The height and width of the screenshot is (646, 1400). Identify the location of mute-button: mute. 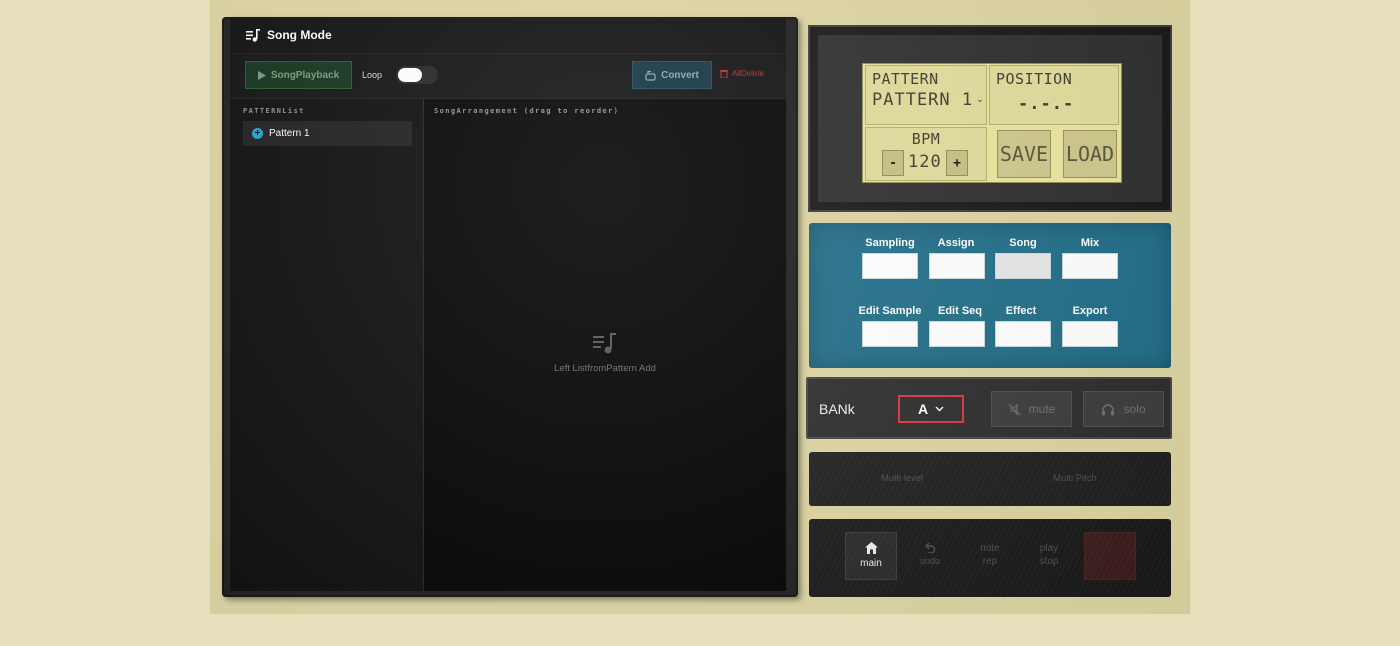
(1031, 409).